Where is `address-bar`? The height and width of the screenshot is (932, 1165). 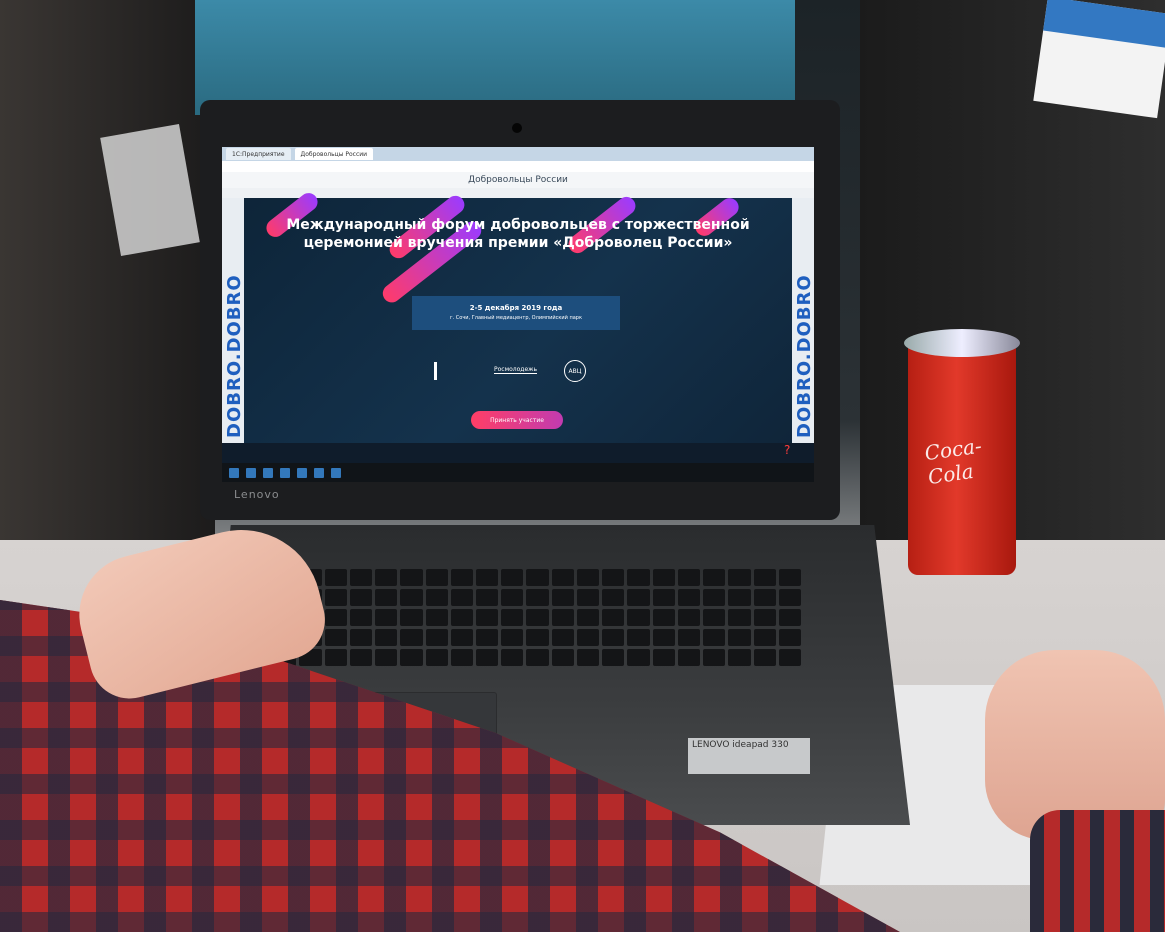 address-bar is located at coordinates (518, 166).